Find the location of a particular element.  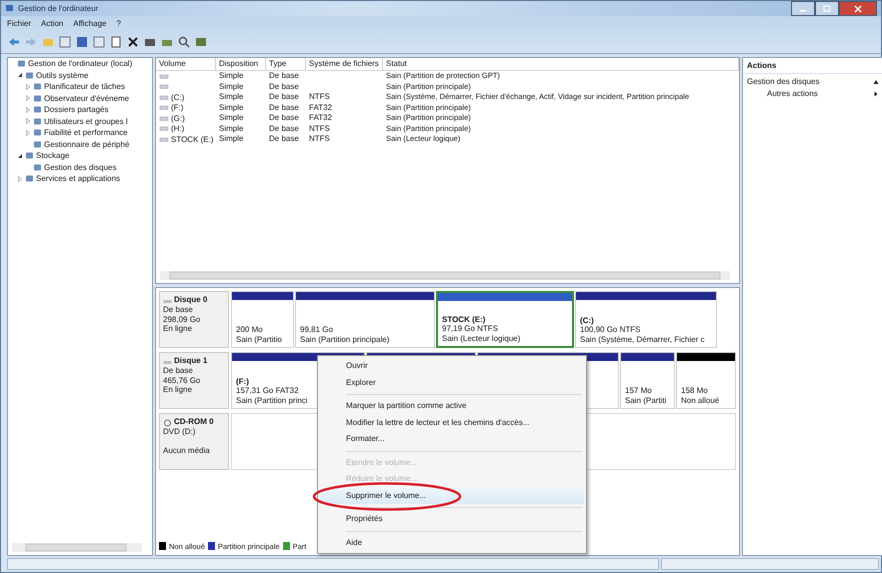

disk-info: Disque 1 De base 465,76 Go En ligne is located at coordinates (194, 380).